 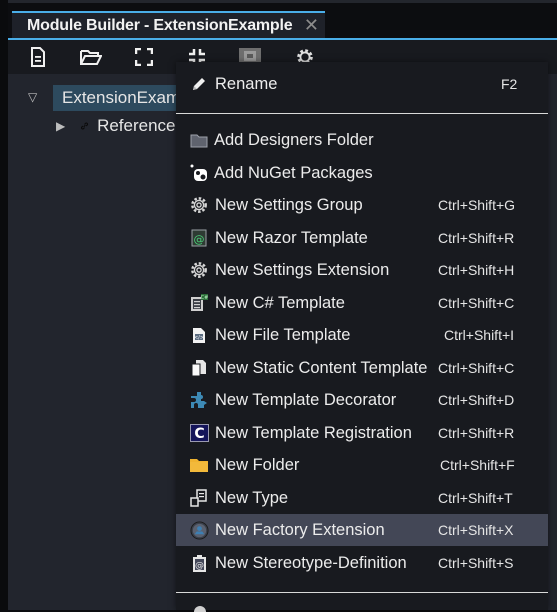 I want to click on menu-item-new-razor-template: @ New Razor Template Ctrl+Shift+R, so click(x=362, y=238).